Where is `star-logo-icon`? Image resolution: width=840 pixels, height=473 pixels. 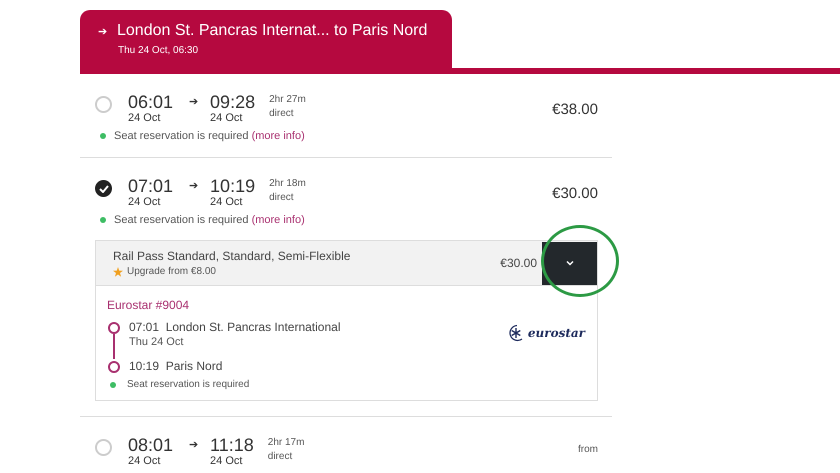
star-logo-icon is located at coordinates (515, 333).